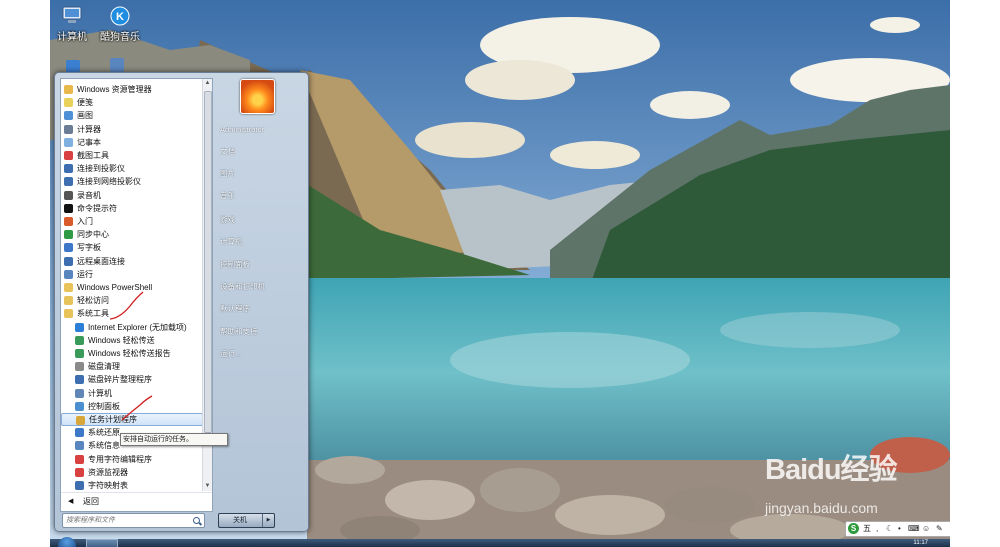 This screenshot has width=1000, height=547. What do you see at coordinates (131, 274) in the screenshot?
I see `program-item: 运行` at bounding box center [131, 274].